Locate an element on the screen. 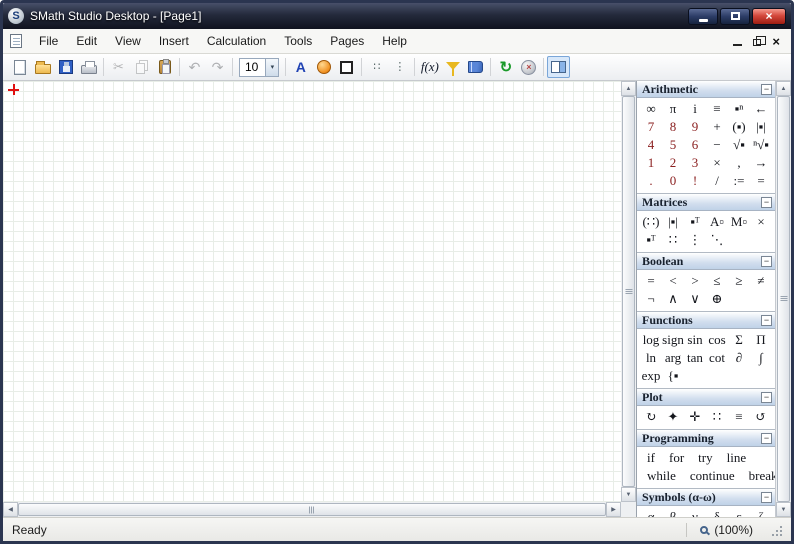 Image resolution: width=794 pixels, height=544 pixels. print-button is located at coordinates (88, 67).